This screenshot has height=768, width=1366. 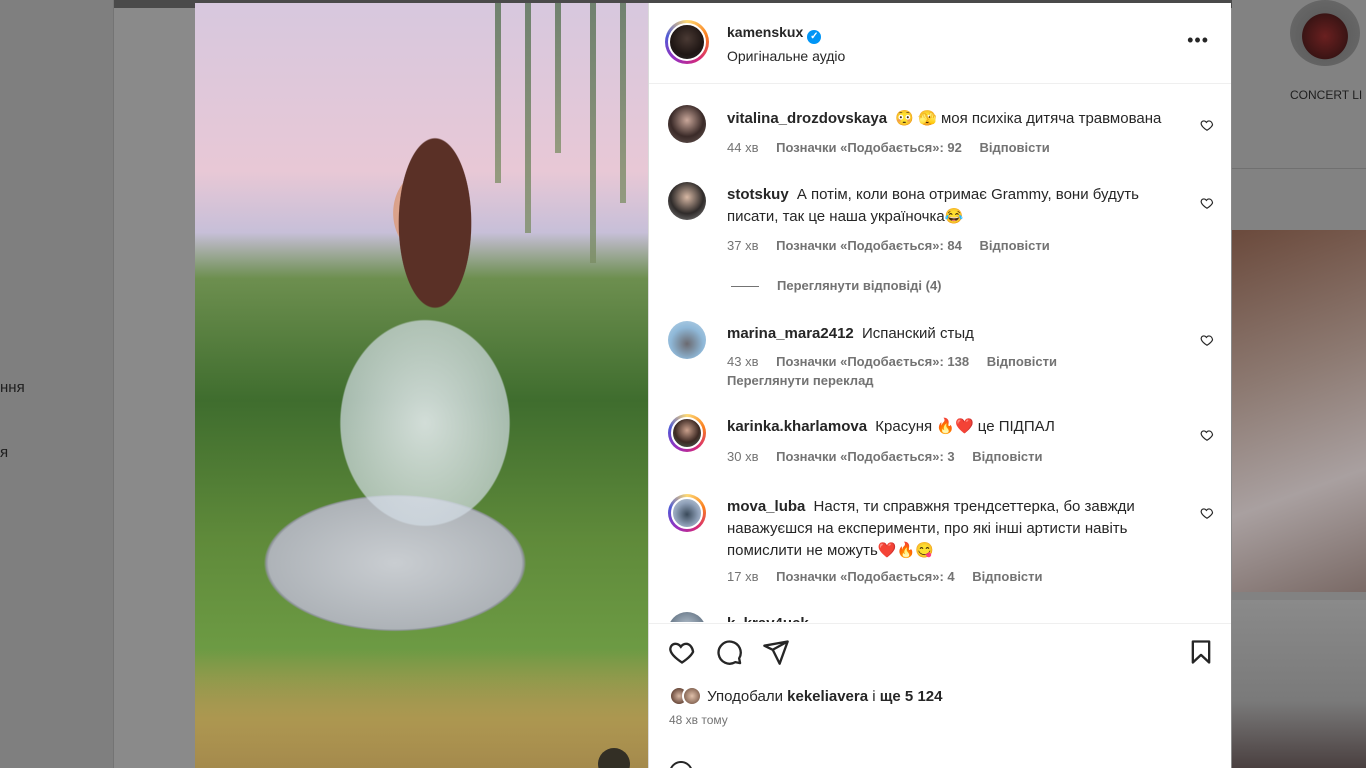 What do you see at coordinates (1325, 33) in the screenshot?
I see `background-story-avatar` at bounding box center [1325, 33].